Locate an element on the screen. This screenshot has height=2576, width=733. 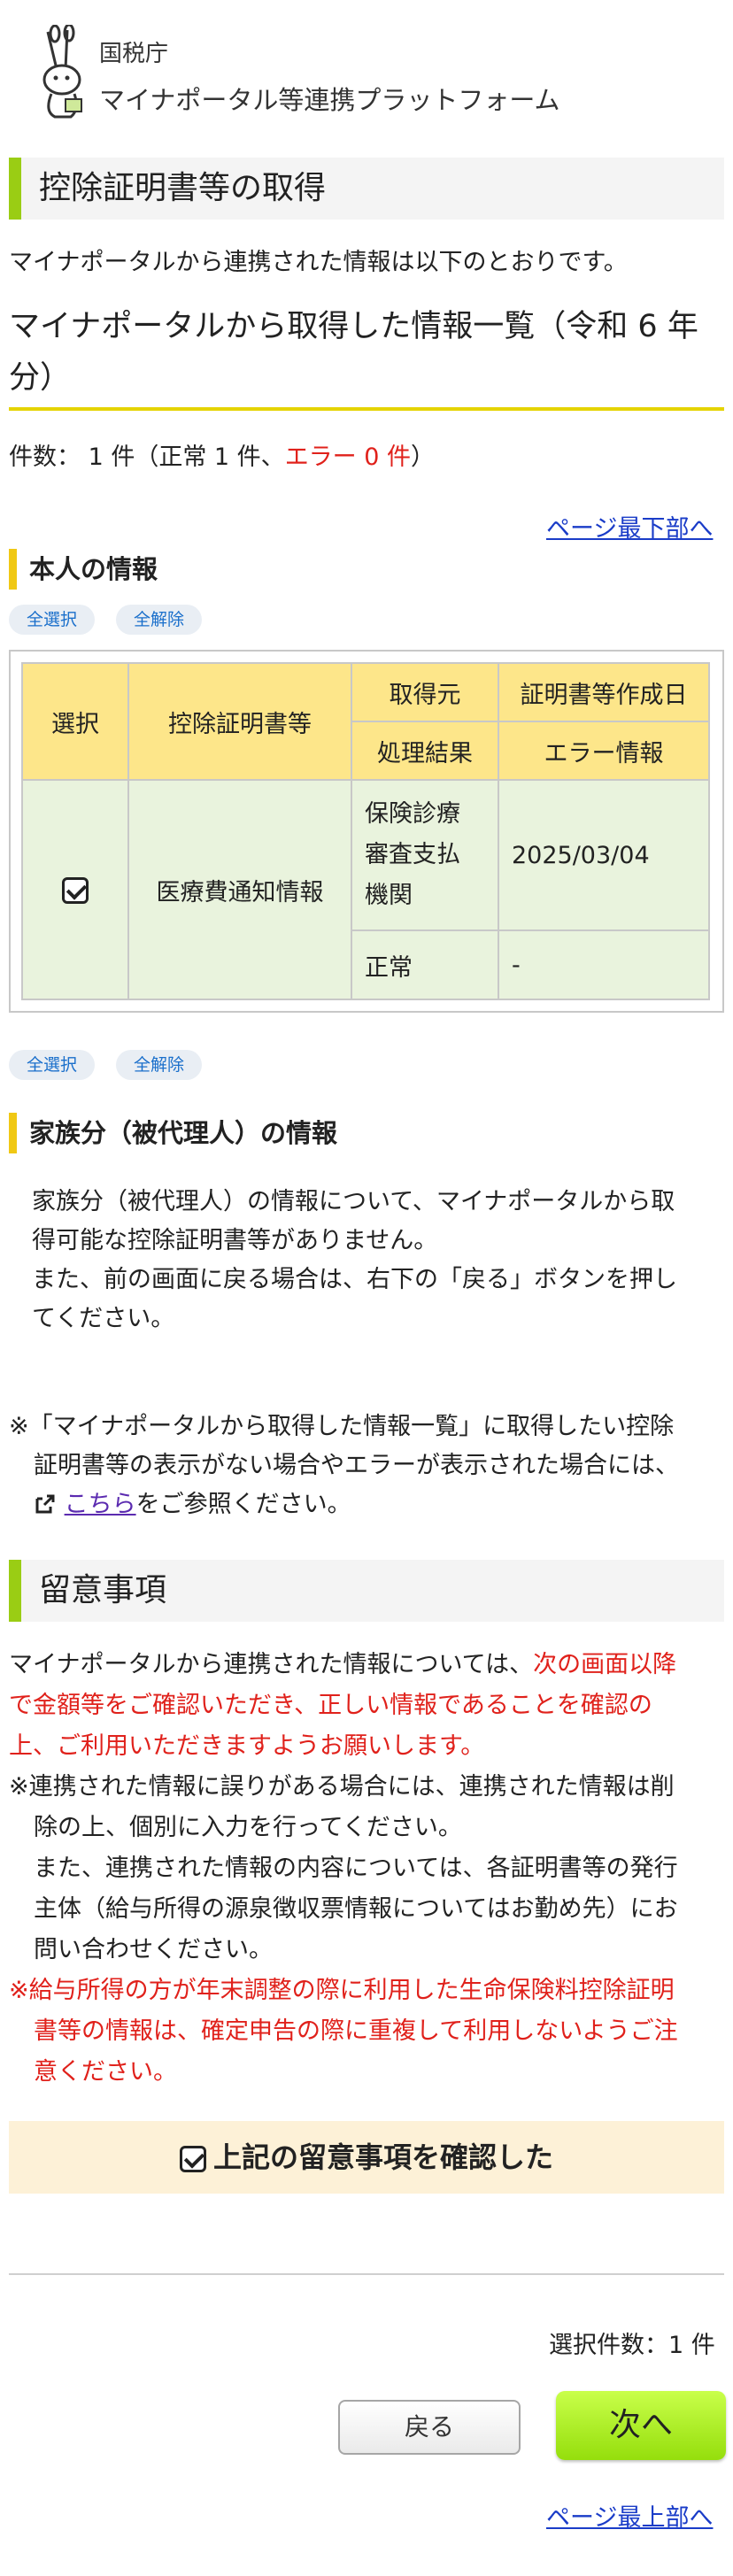
count-error: エラー 0 件 is located at coordinates (348, 457).